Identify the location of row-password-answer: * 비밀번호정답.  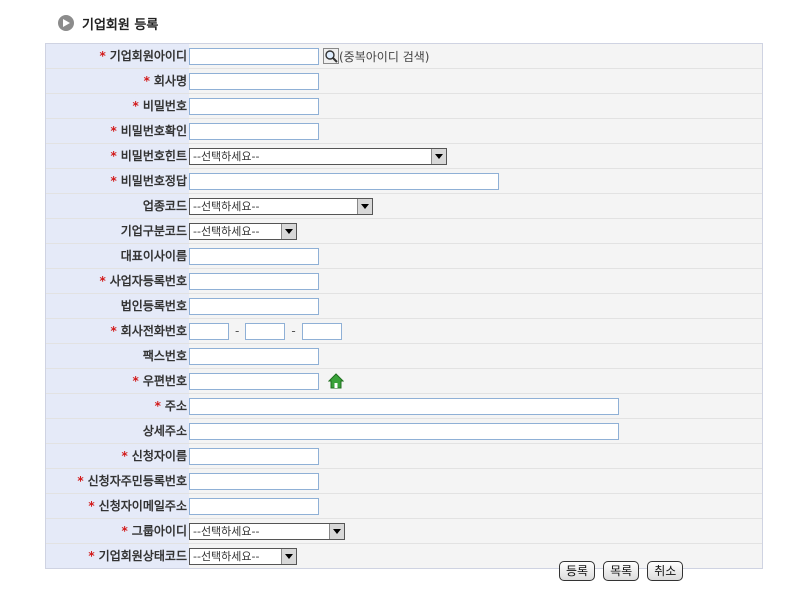
(404, 181).